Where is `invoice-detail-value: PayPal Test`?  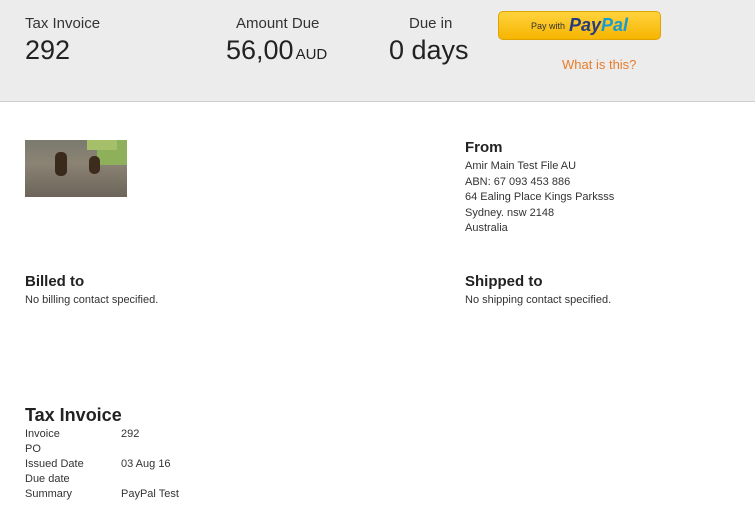
invoice-detail-value: PayPal Test is located at coordinates (150, 494).